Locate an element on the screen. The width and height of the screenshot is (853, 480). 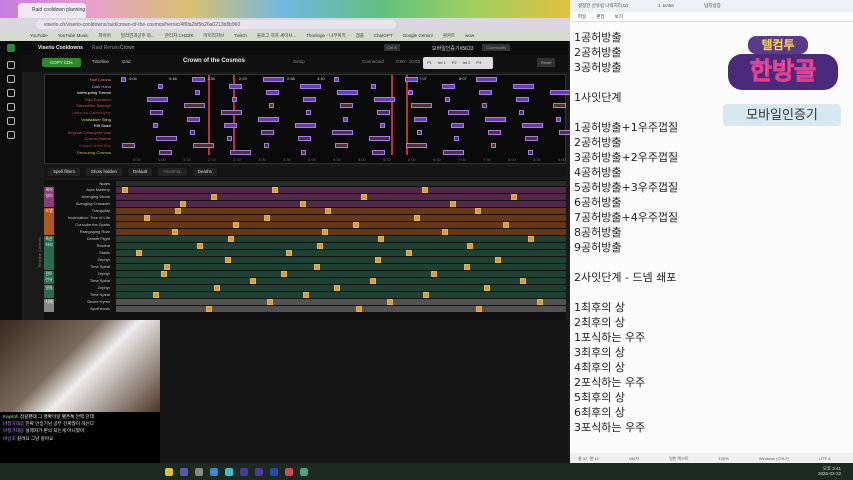
browser-tab: Raid cooldown planning tool is located at coordinates (52, 10).